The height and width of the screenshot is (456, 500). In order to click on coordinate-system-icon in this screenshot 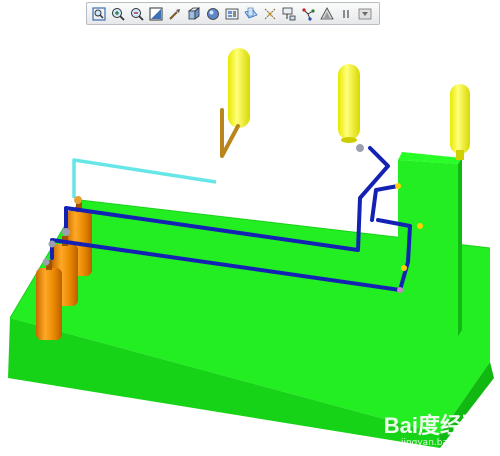, I will do `click(308, 14)`.